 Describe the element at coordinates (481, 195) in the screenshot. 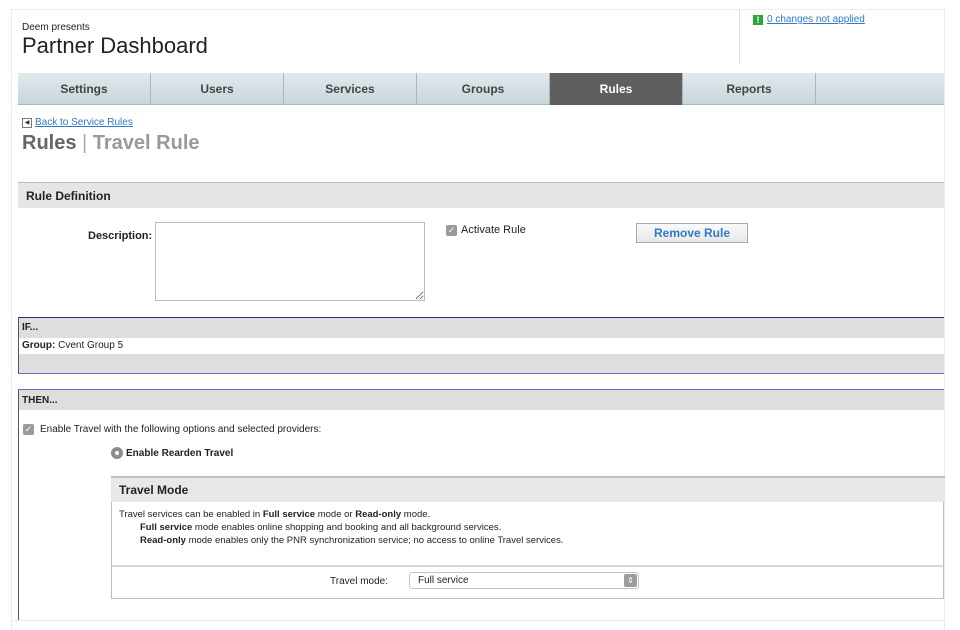

I see `rule-definition-header: Rule Definition` at that location.